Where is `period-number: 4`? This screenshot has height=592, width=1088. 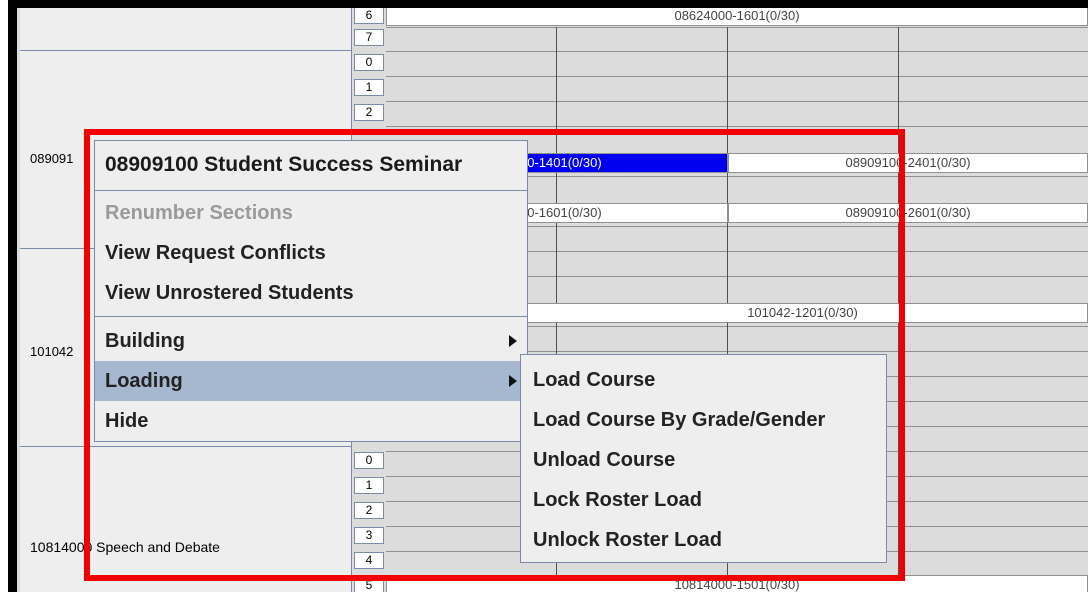 period-number: 4 is located at coordinates (369, 560).